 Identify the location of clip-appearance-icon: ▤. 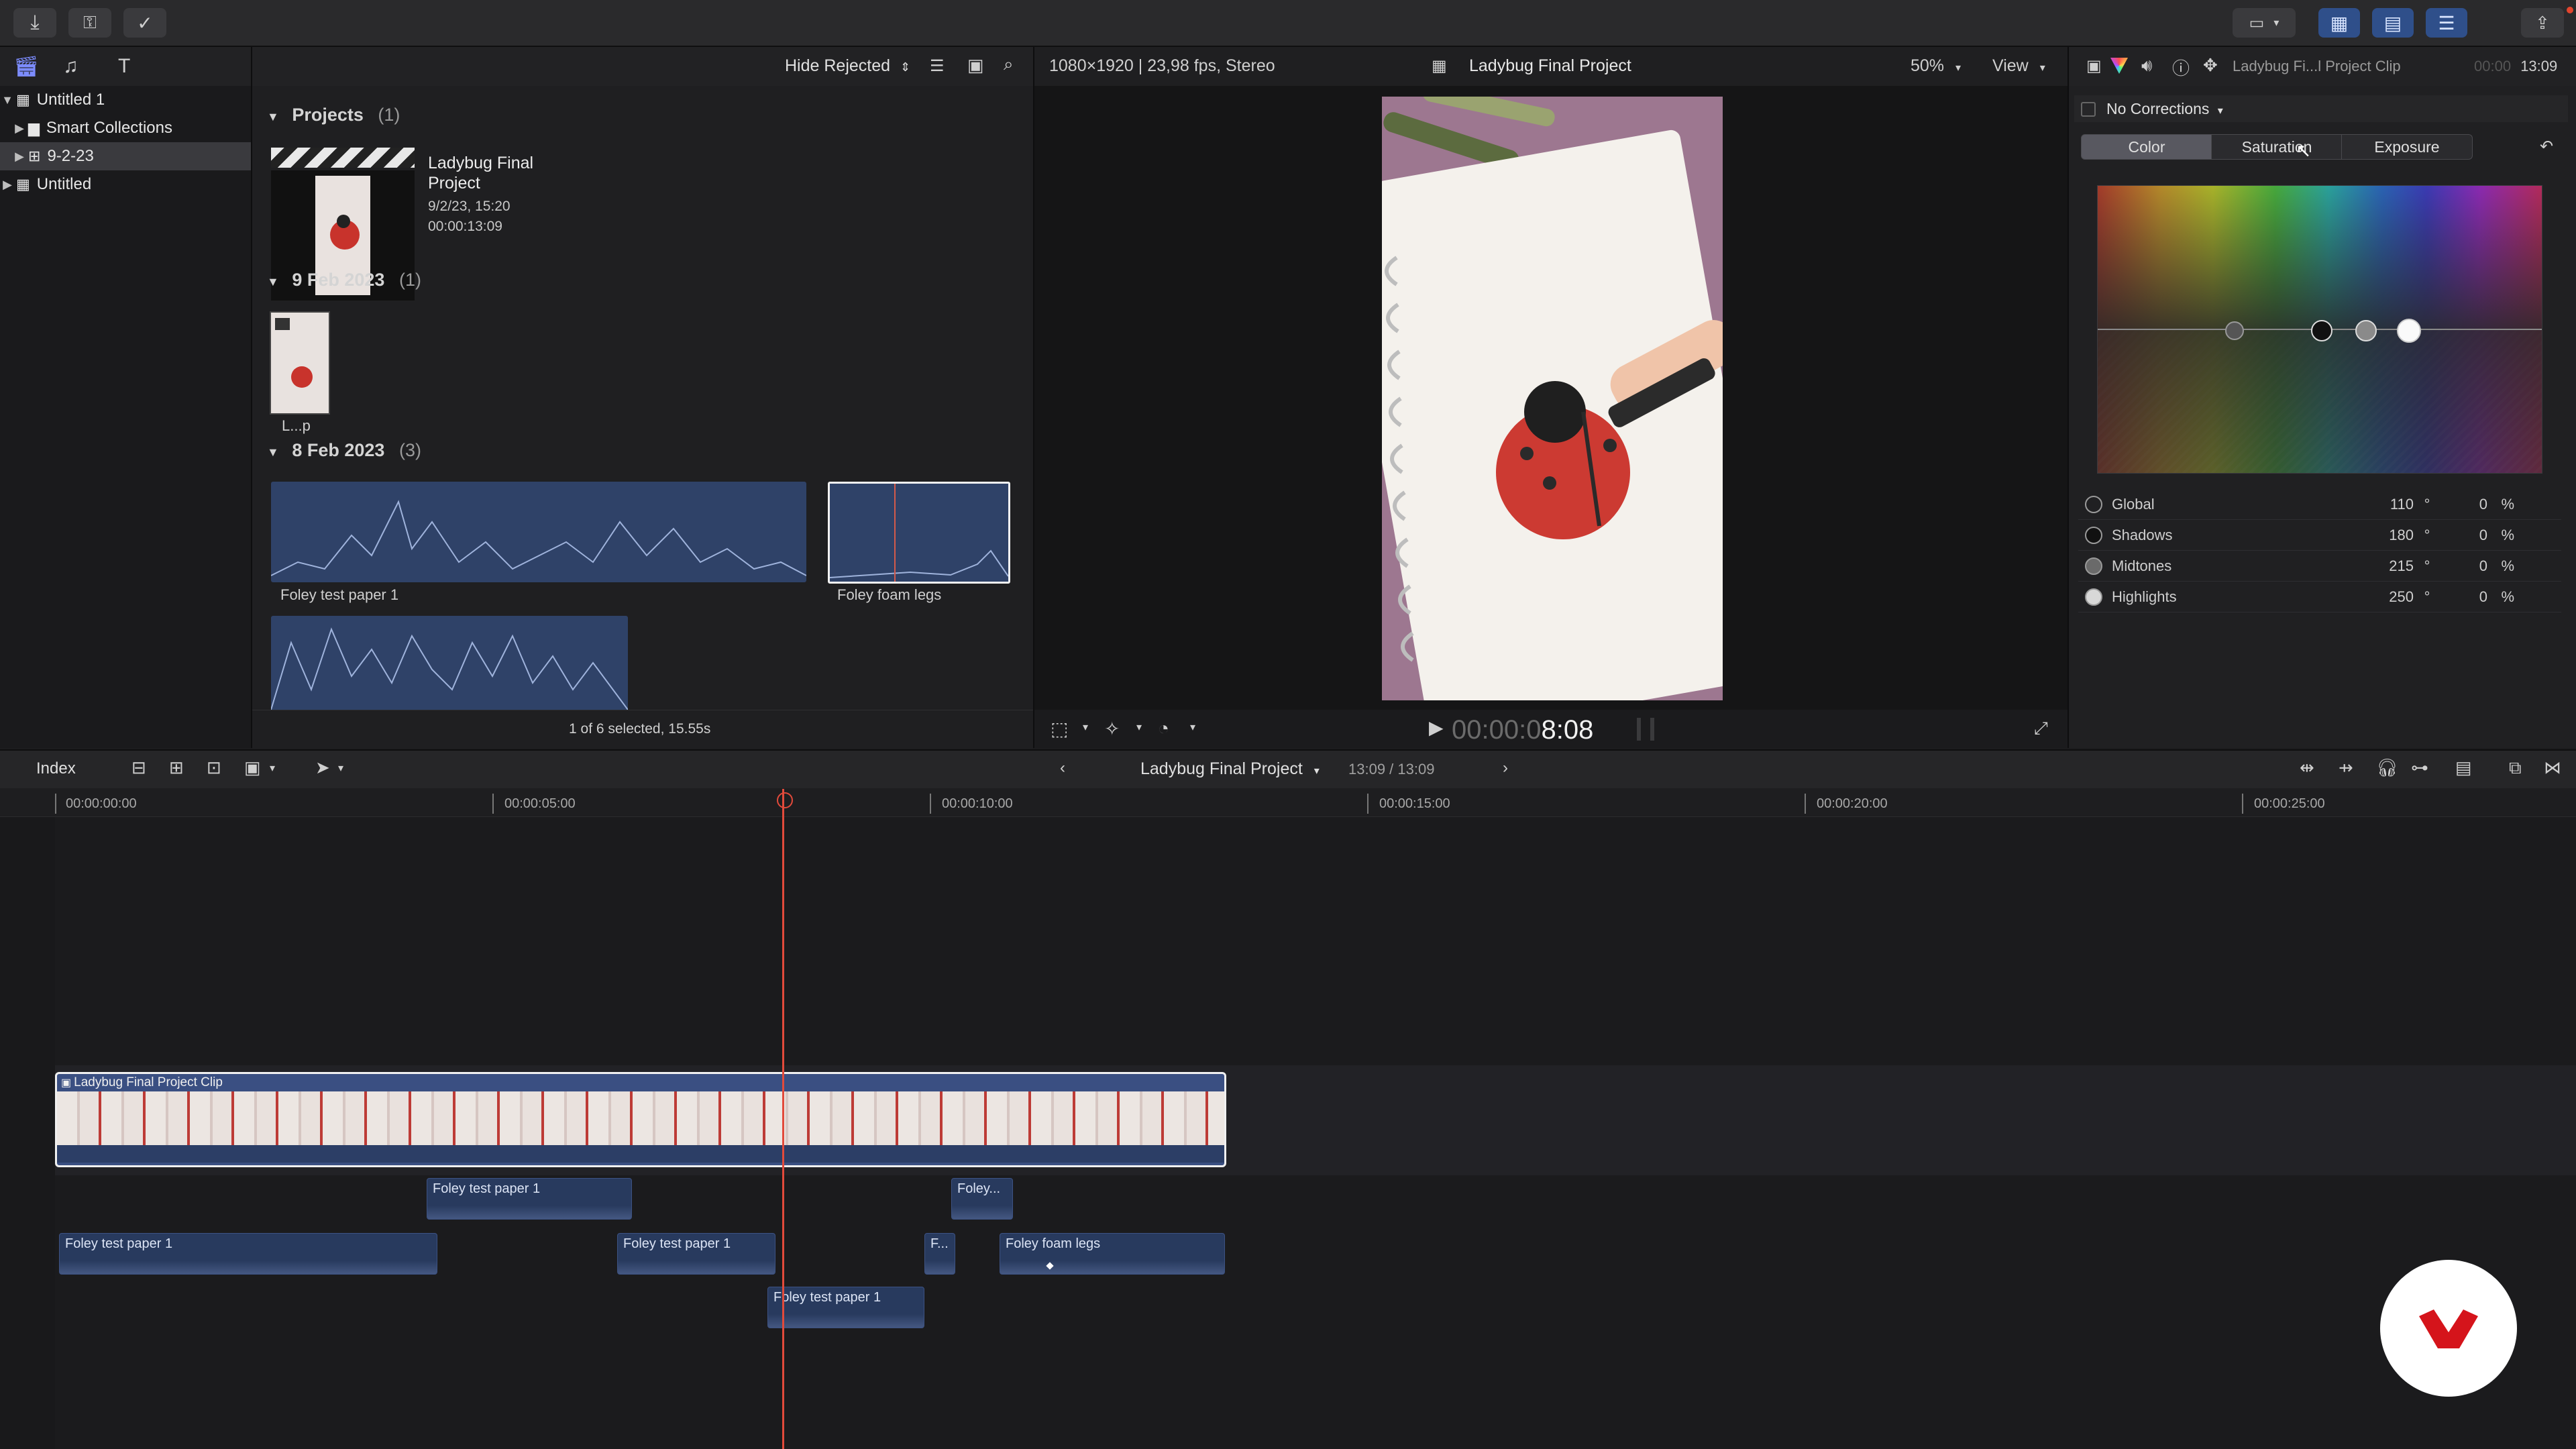
(2463, 767).